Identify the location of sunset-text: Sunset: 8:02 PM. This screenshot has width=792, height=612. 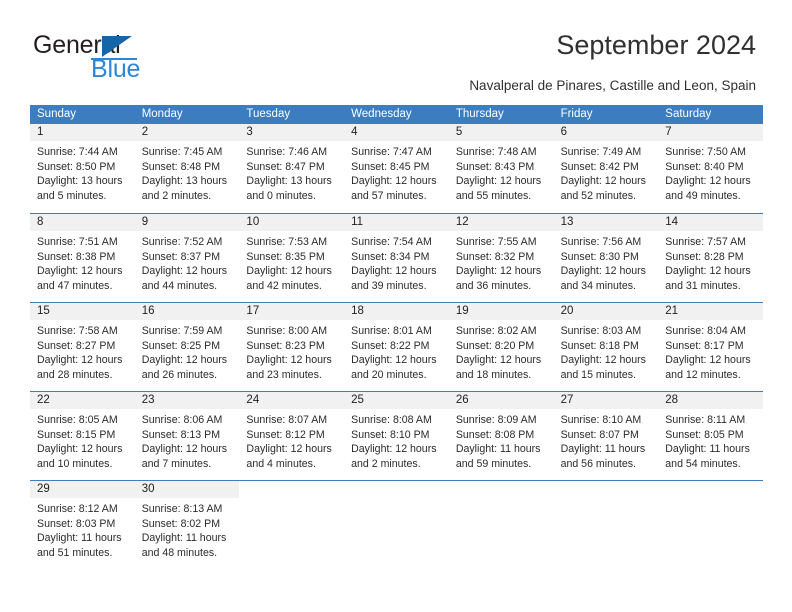
(181, 523).